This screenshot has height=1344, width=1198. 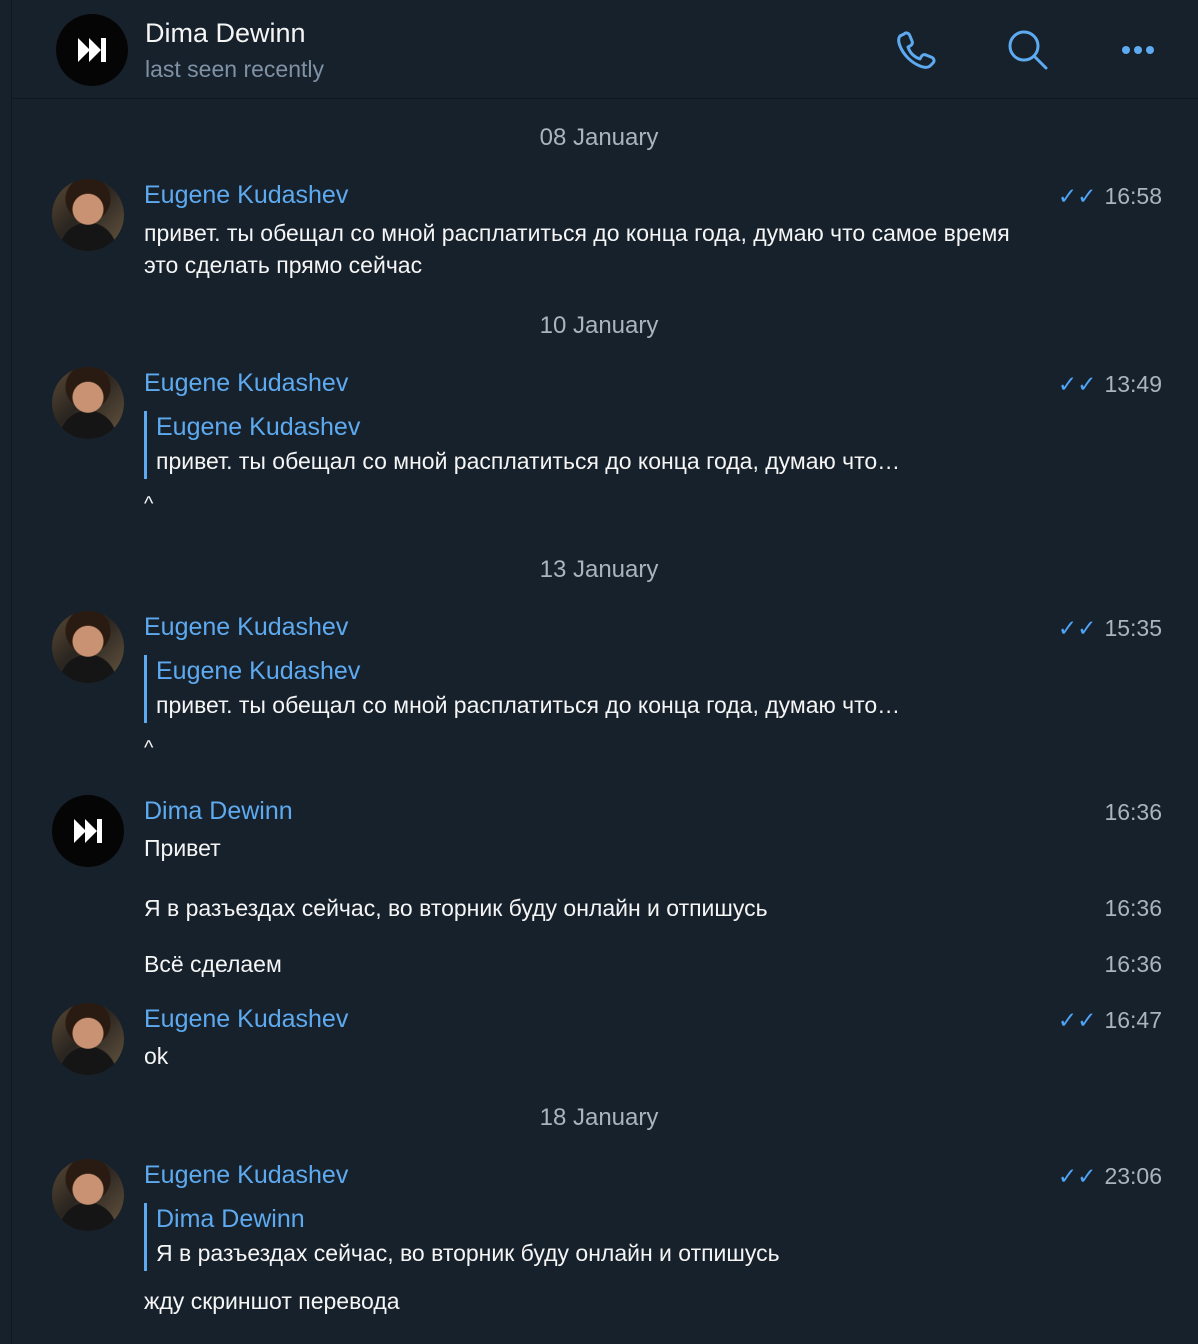 What do you see at coordinates (599, 1117) in the screenshot?
I see `date-separator: 18 January` at bounding box center [599, 1117].